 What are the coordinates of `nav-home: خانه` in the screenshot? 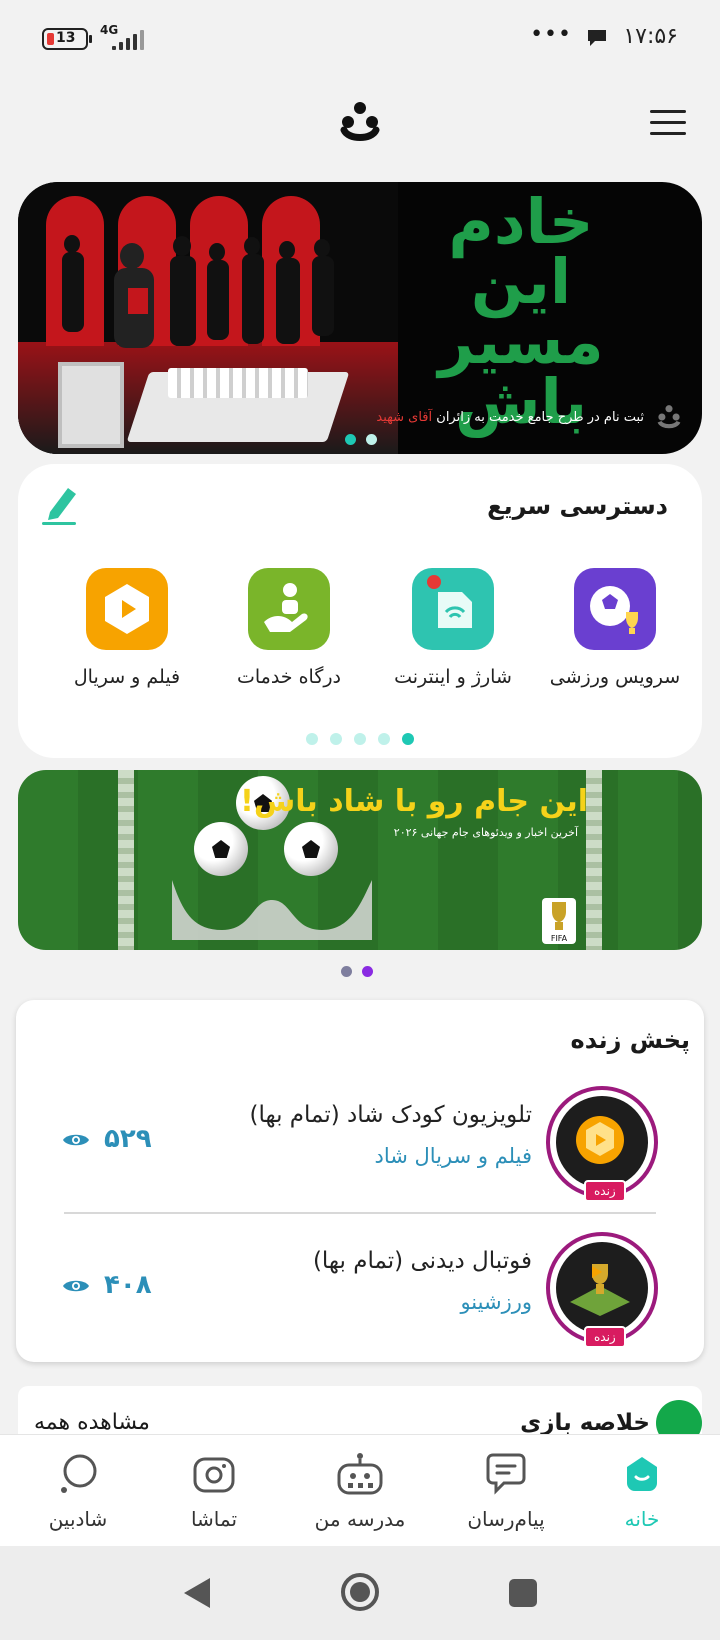 It's located at (642, 1490).